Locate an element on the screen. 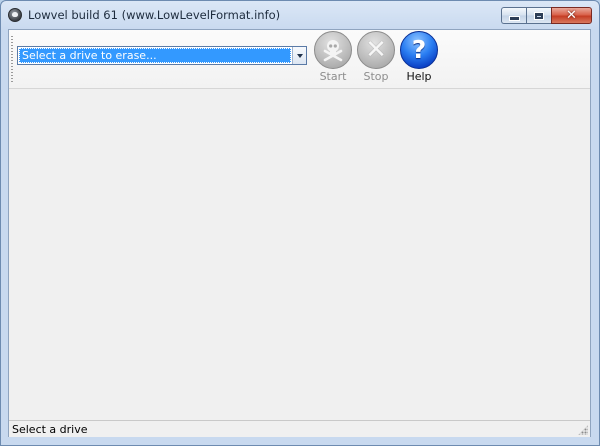  chevron-down-icon is located at coordinates (299, 55).